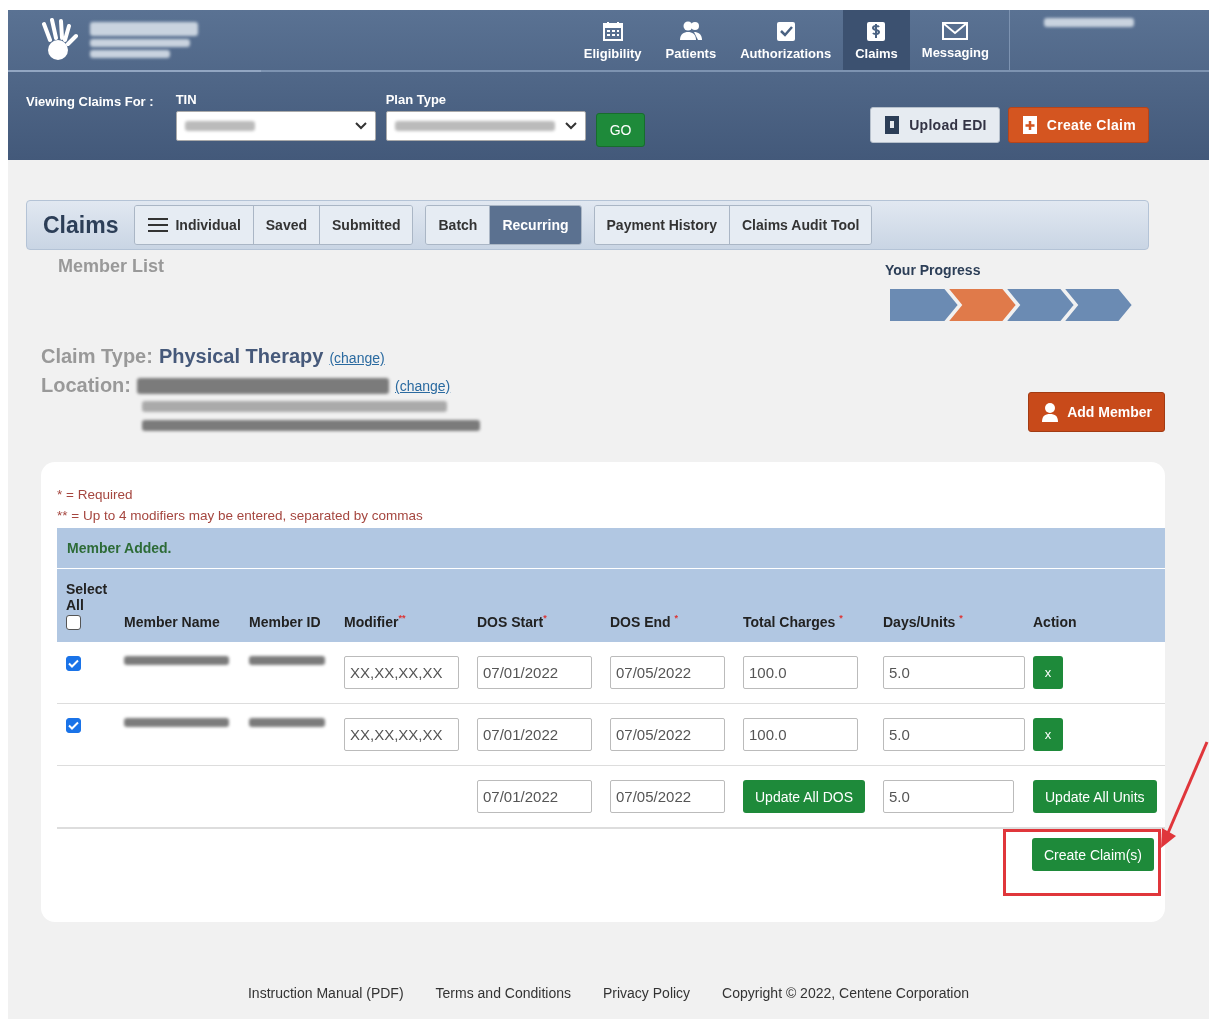 The image size is (1209, 1019). I want to click on field-label: Location:, so click(86, 385).